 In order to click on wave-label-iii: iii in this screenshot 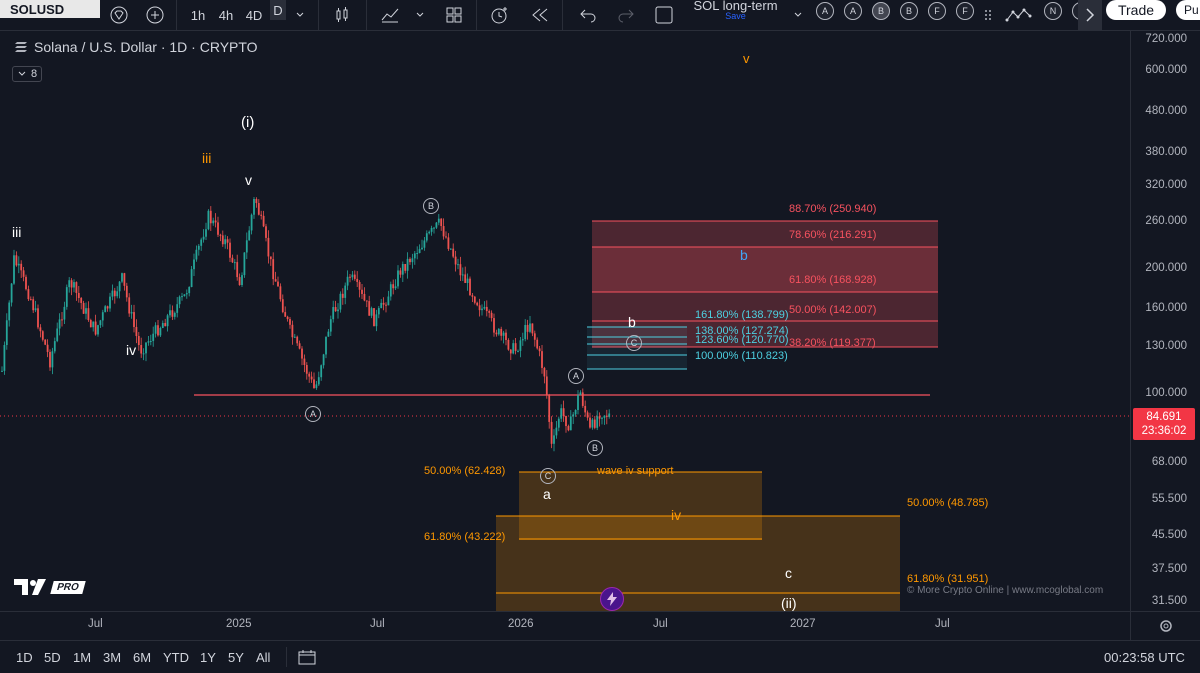, I will do `click(16, 232)`.